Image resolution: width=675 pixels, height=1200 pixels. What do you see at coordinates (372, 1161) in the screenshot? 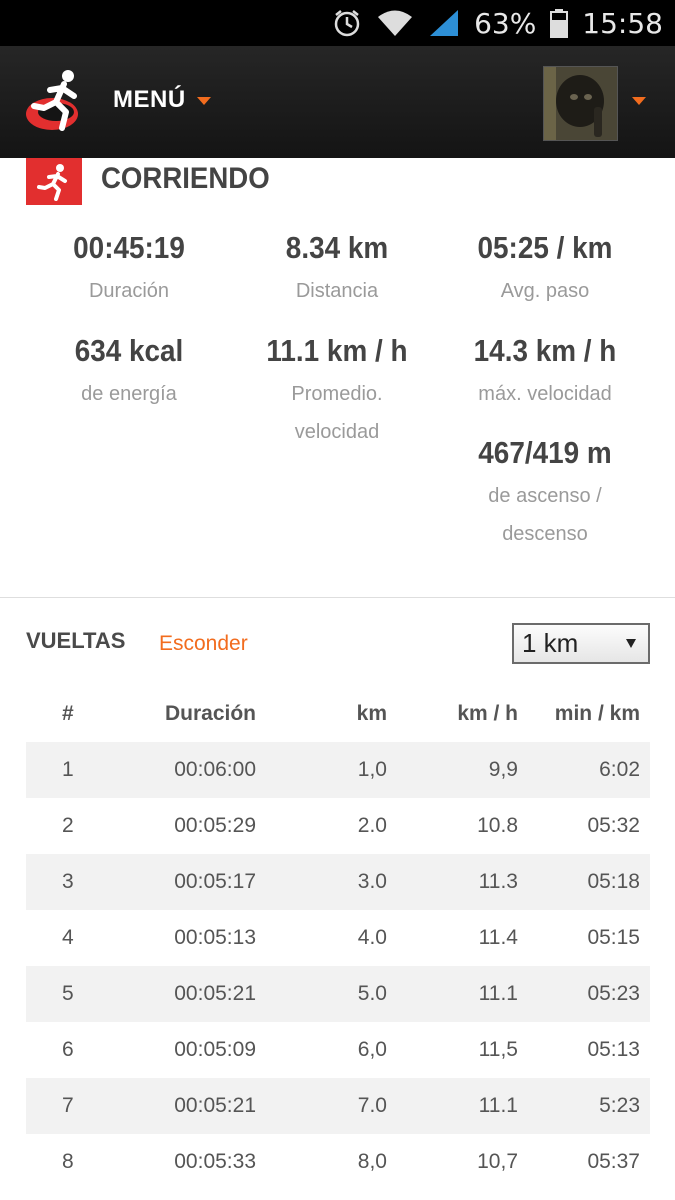
I see `table-cell: 8,0` at bounding box center [372, 1161].